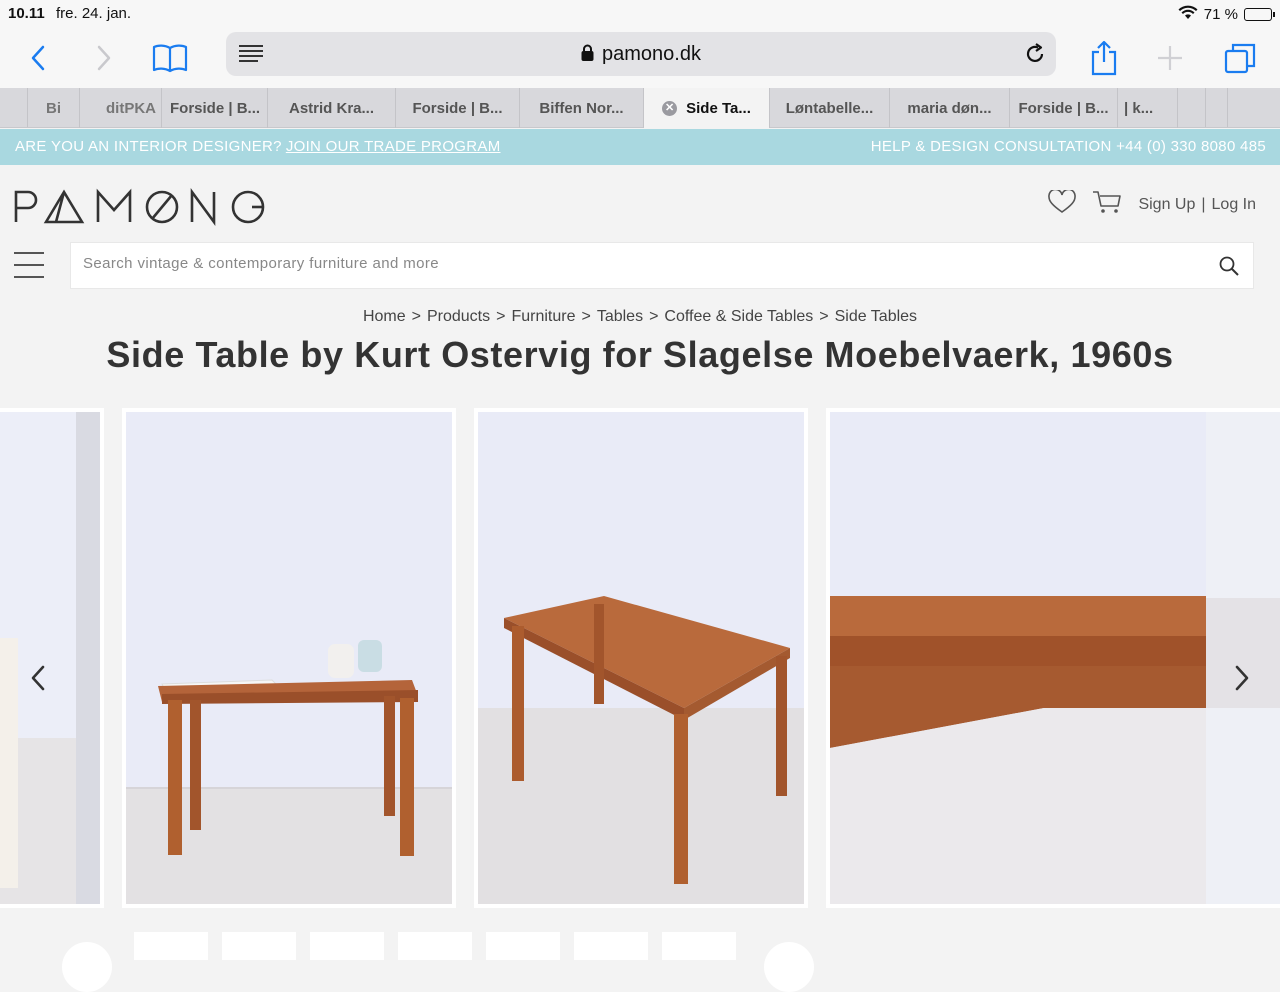  Describe the element at coordinates (651, 54) in the screenshot. I see `url-text: pamono.dk` at that location.